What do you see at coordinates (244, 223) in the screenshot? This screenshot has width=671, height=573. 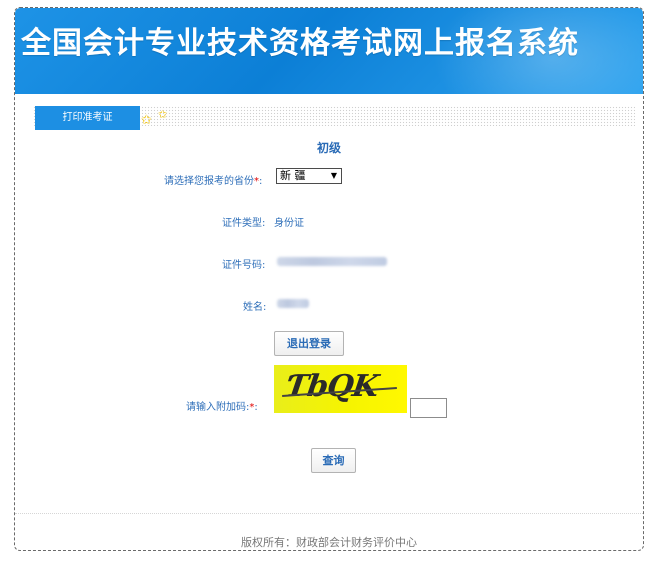 I see `id-type-label: 证件类型:` at bounding box center [244, 223].